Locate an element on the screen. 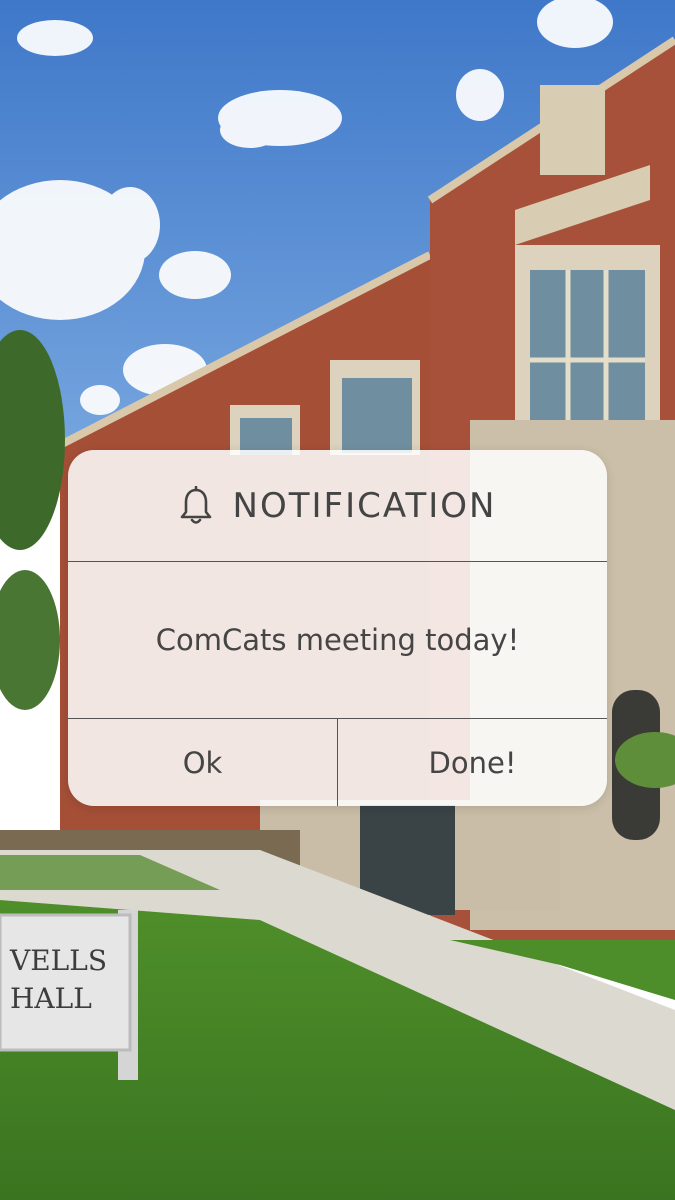  dialog-title: NOTIFICATION is located at coordinates (364, 505).